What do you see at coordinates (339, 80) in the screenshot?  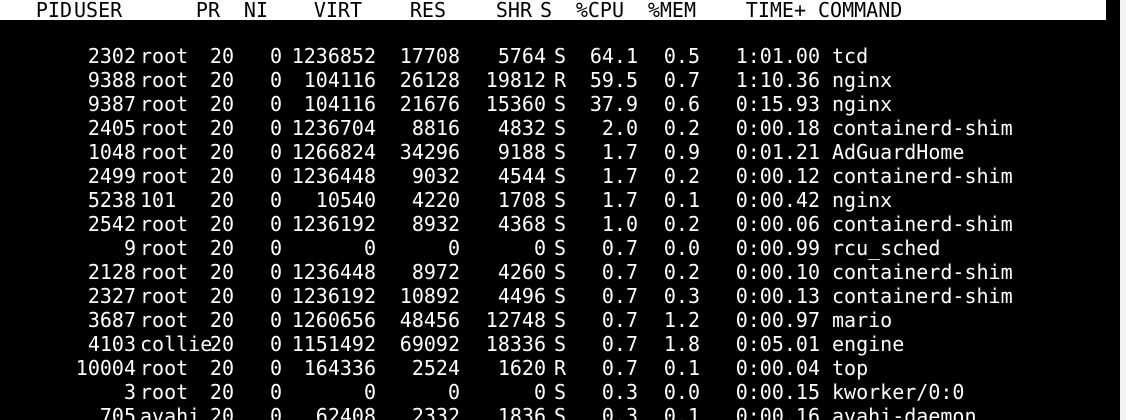 I see `process-virt-cell: 104116` at bounding box center [339, 80].